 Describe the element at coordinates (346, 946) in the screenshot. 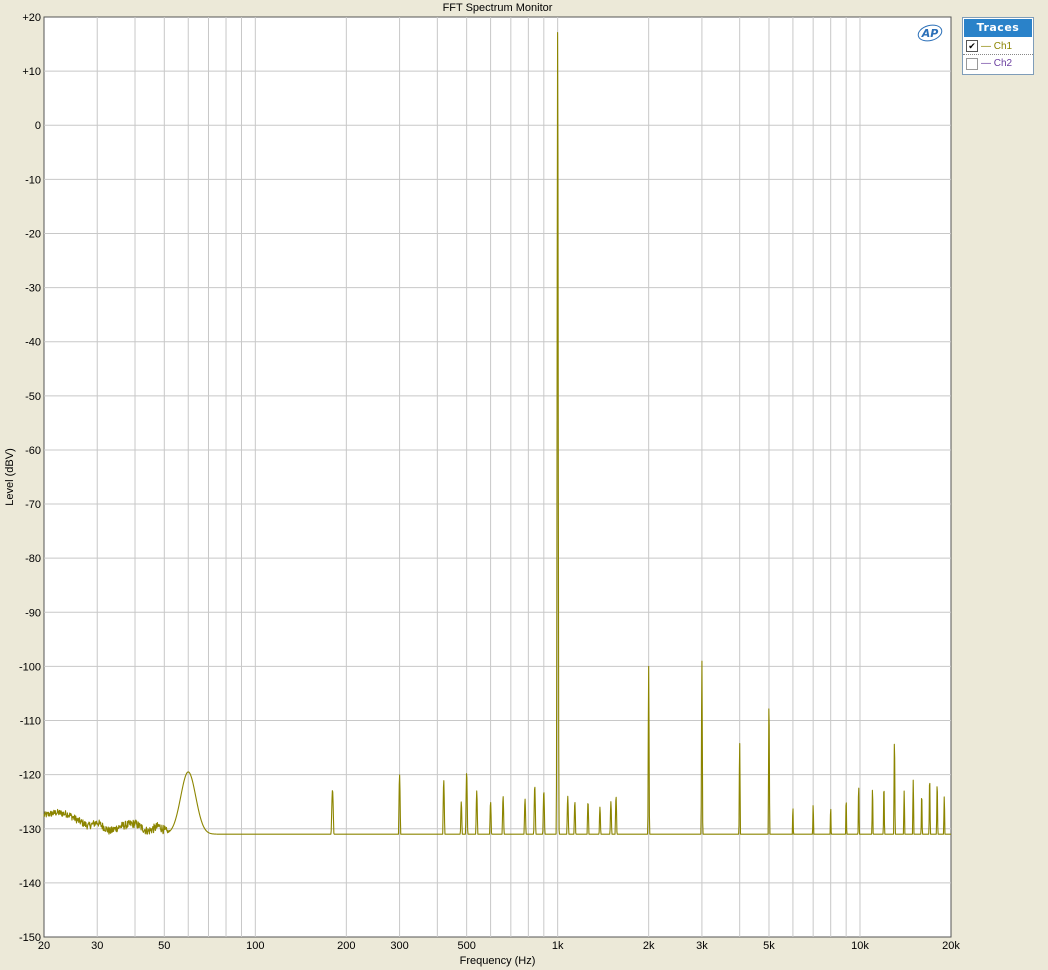

I see `x-tick-label: 200` at that location.